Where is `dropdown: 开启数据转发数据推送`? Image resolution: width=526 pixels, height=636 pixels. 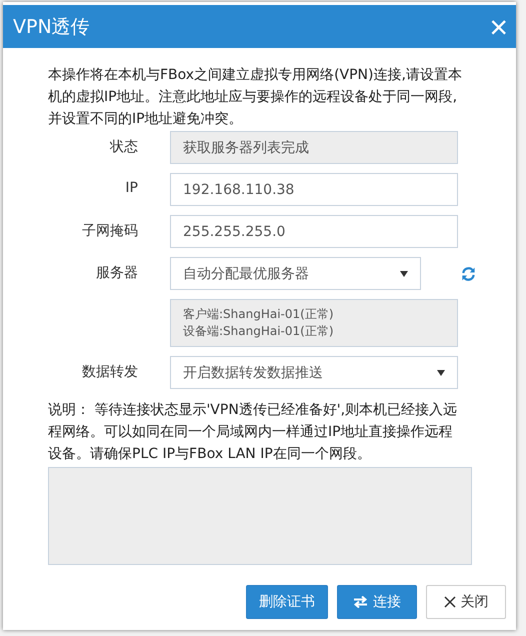 dropdown: 开启数据转发数据推送 is located at coordinates (314, 372).